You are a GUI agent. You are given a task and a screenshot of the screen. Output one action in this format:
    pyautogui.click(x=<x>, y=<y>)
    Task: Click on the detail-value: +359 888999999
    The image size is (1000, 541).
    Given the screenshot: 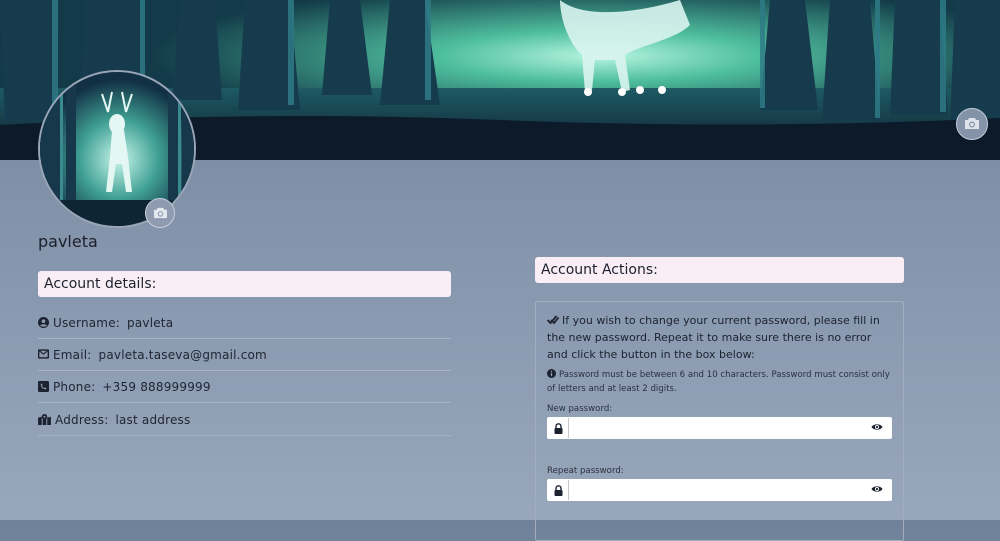 What is the action you would take?
    pyautogui.click(x=156, y=386)
    